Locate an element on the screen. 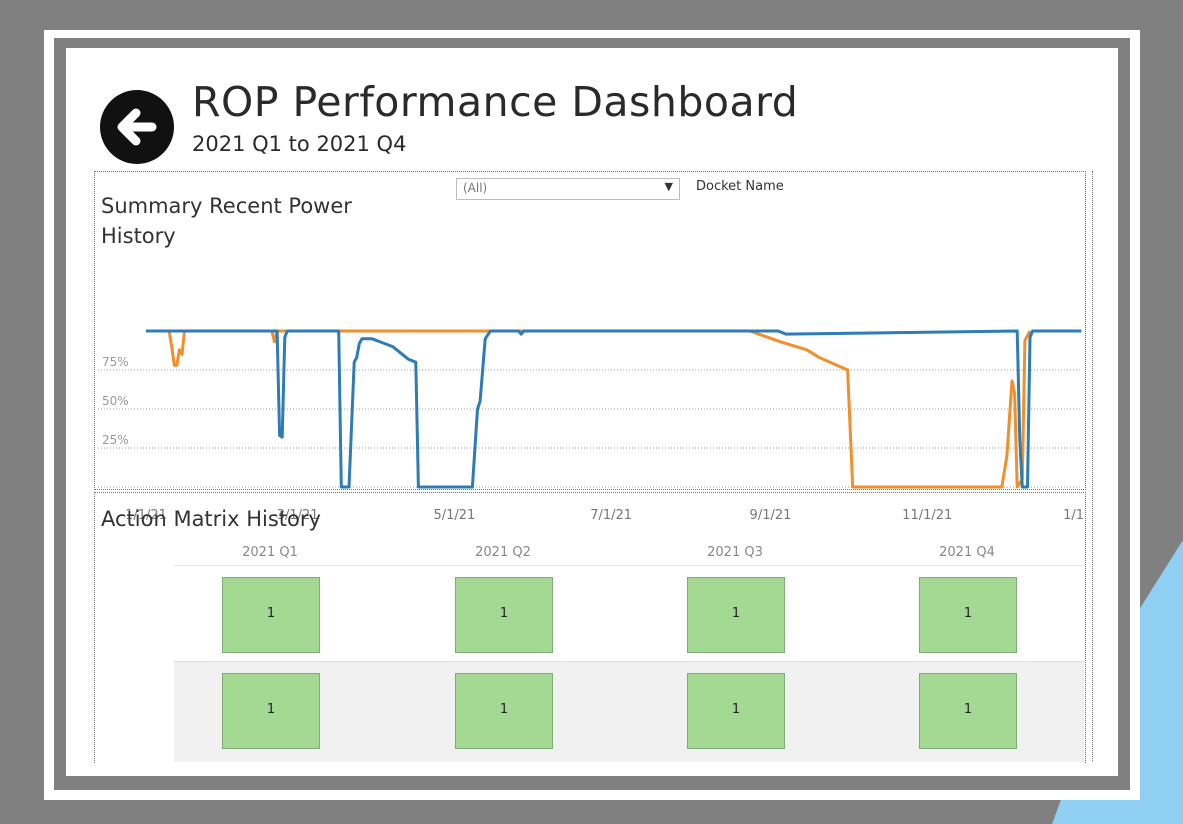  back-button is located at coordinates (137, 127).